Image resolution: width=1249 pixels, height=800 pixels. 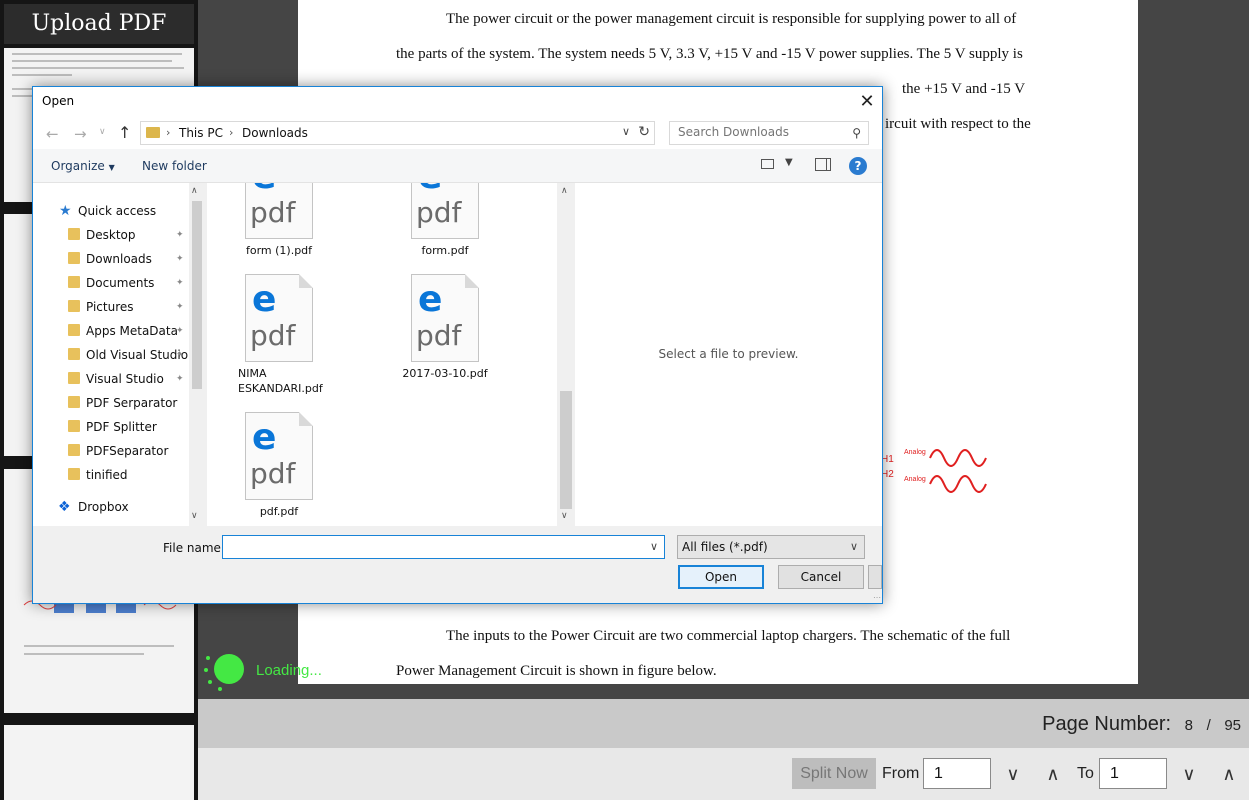 What do you see at coordinates (119, 259) in the screenshot?
I see `nav-item-downloads: Downloads` at bounding box center [119, 259].